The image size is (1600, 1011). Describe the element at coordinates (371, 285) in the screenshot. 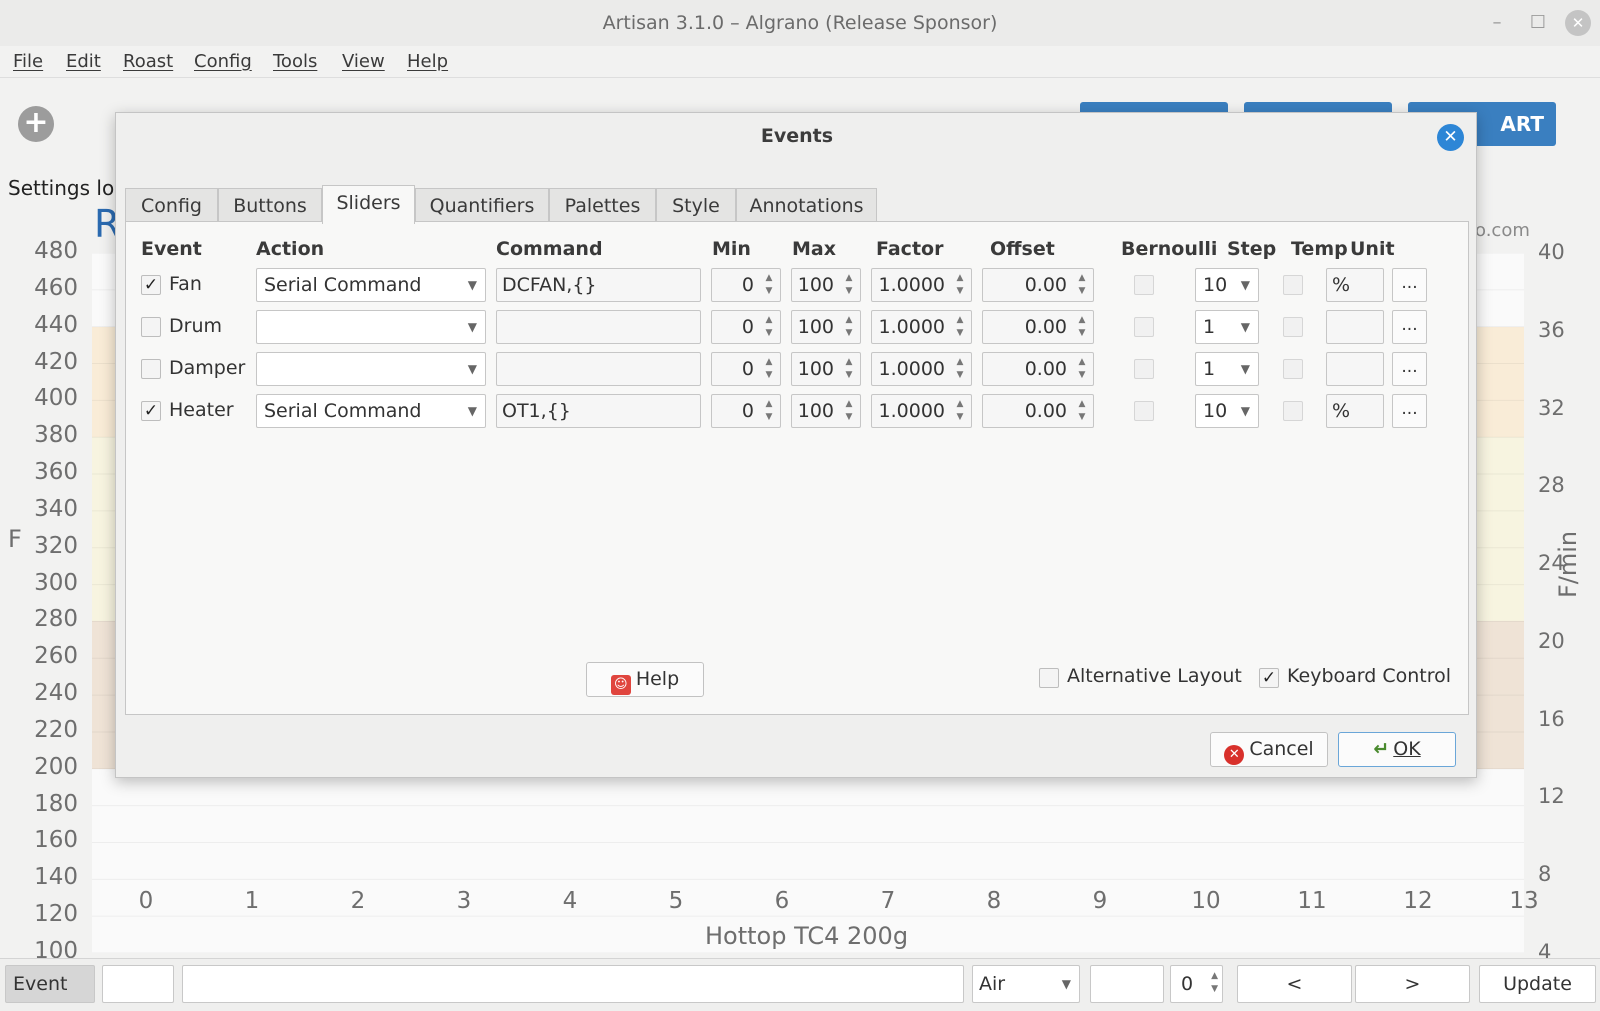

I see `fan-action-select: Serial Command ▼` at that location.